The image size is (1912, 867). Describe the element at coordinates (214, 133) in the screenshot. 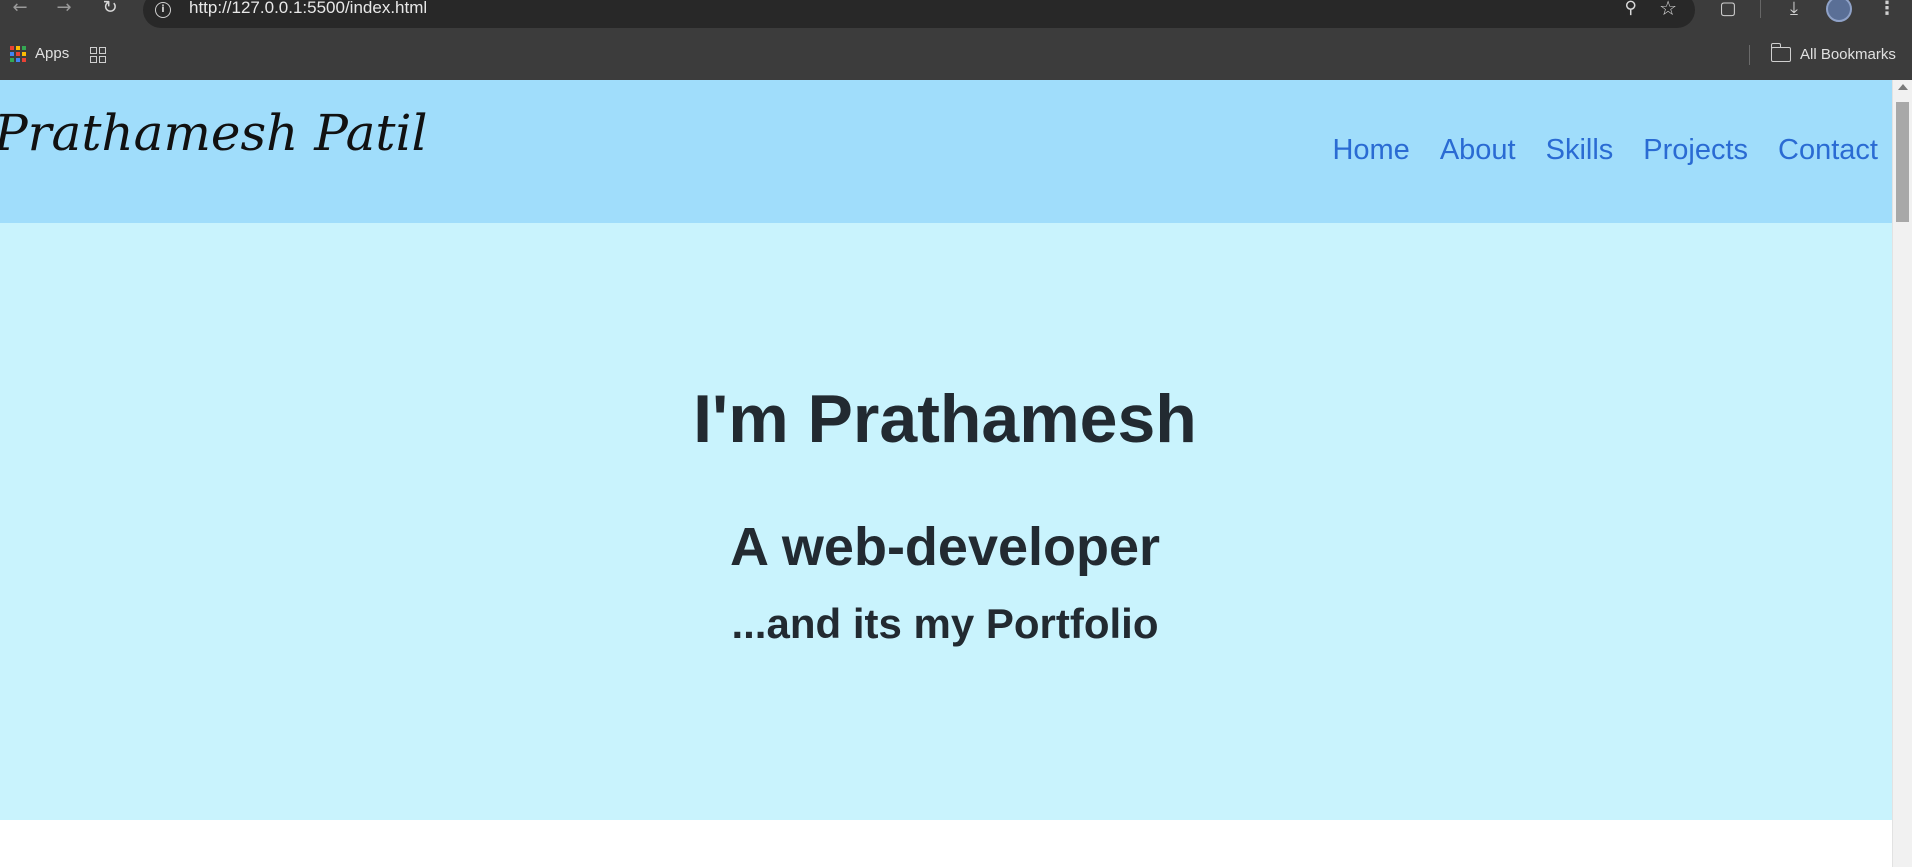

I see `site-brand: Prathamesh Patil` at that location.